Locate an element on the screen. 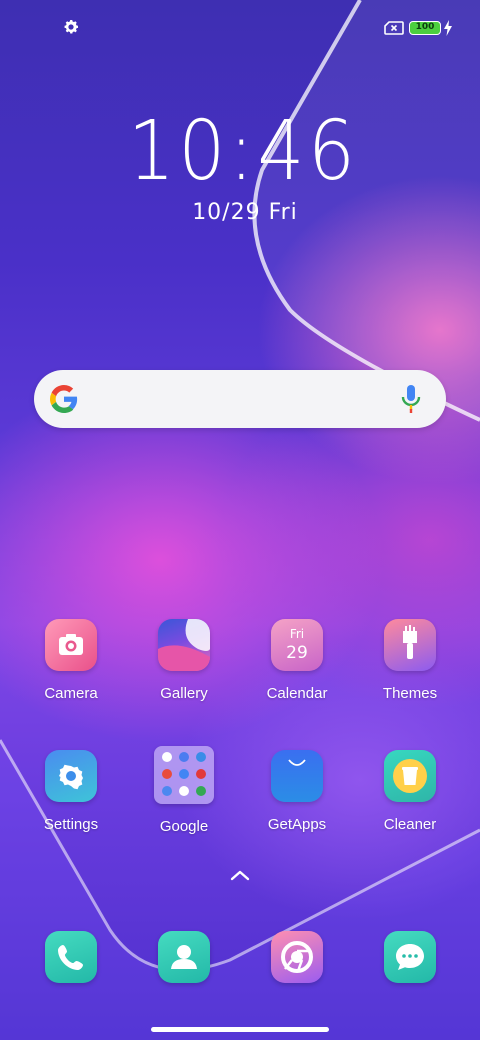  dock-contacts is located at coordinates (184, 957).